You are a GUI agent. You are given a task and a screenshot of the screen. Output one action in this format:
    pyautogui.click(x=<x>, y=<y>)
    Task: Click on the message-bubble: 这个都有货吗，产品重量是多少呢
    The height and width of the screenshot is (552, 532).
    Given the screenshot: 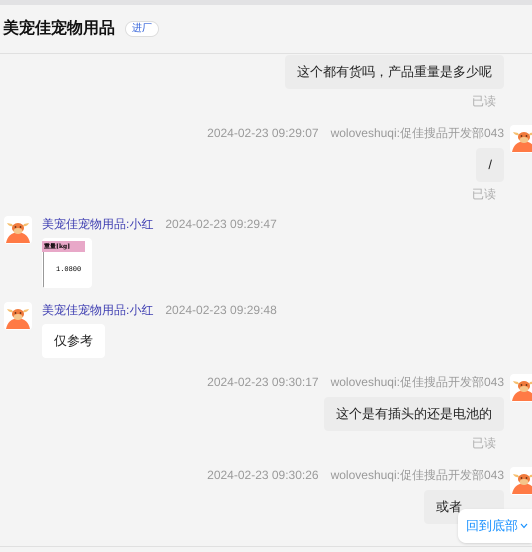 What is the action you would take?
    pyautogui.click(x=394, y=72)
    